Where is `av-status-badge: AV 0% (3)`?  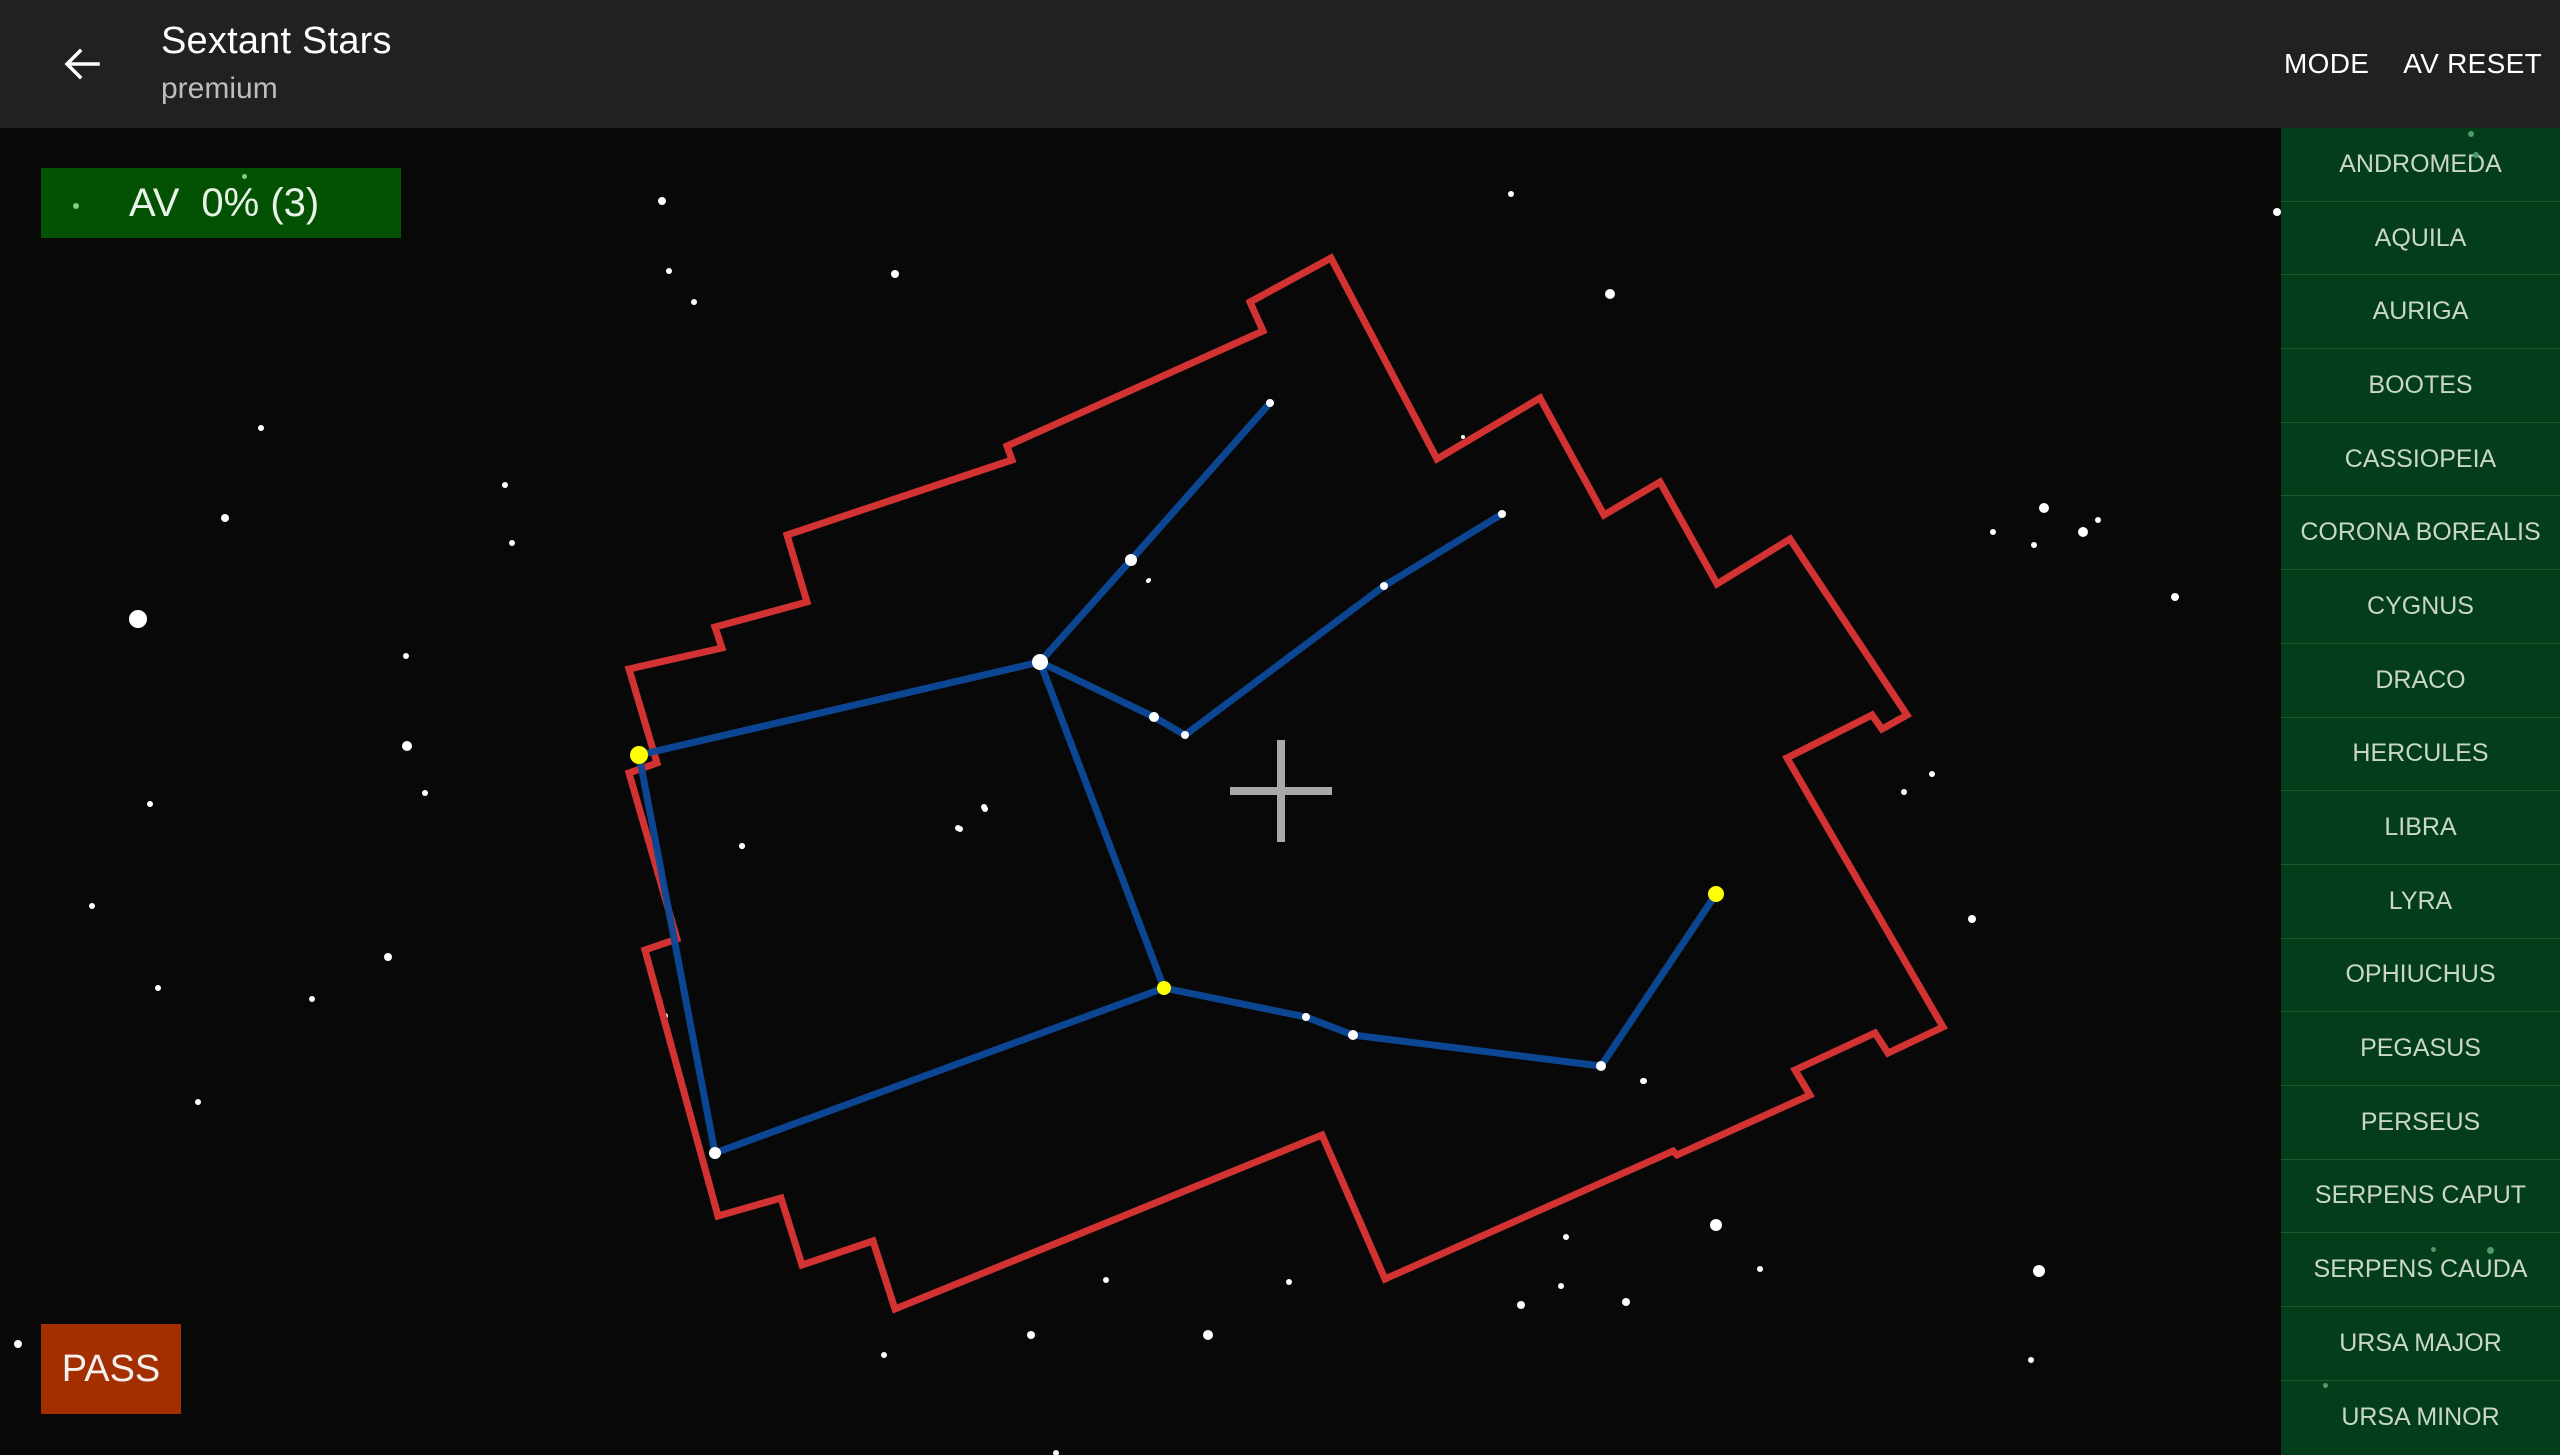 av-status-badge: AV 0% (3) is located at coordinates (221, 203).